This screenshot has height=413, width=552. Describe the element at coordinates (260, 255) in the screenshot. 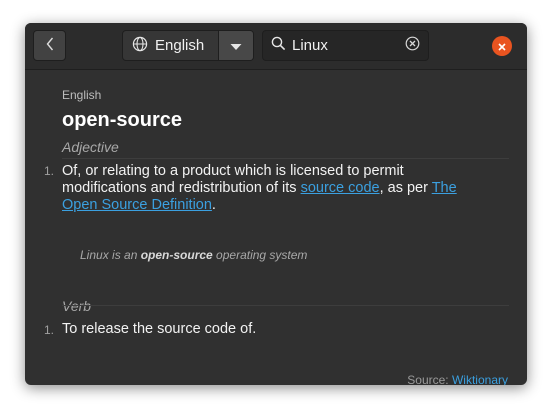

I see `example-text: operating system` at that location.